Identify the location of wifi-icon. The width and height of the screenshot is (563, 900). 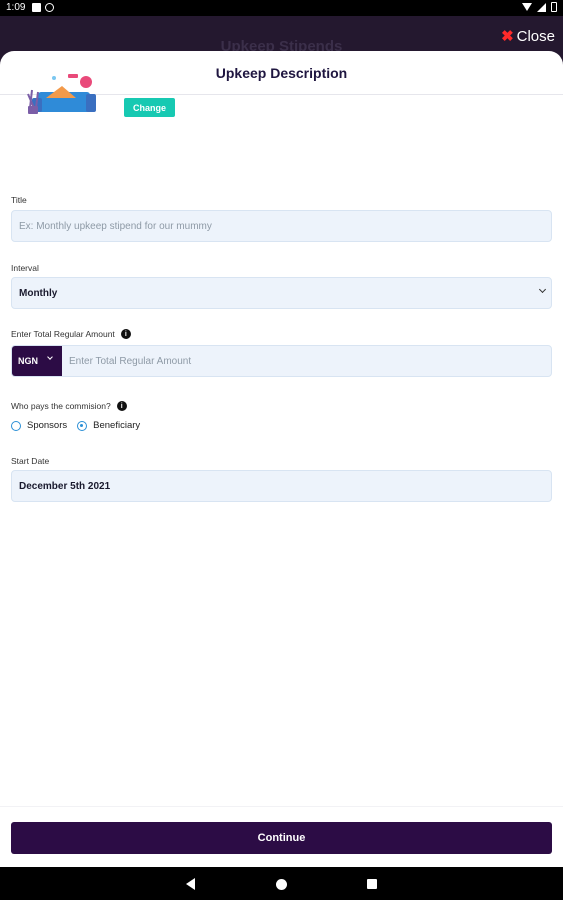
(527, 7).